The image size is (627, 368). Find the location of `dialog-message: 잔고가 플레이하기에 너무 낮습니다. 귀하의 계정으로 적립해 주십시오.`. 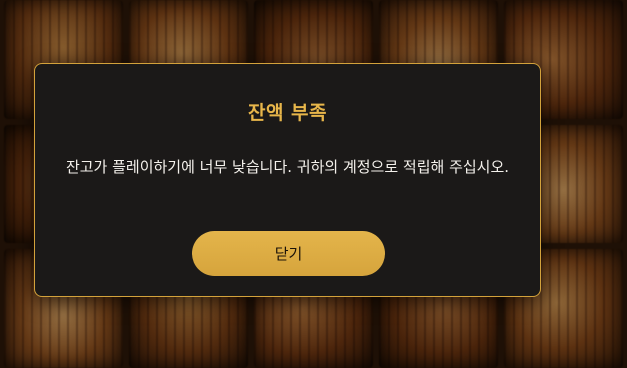

dialog-message: 잔고가 플레이하기에 너무 낮습니다. 귀하의 계정으로 적립해 주십시오. is located at coordinates (287, 167).